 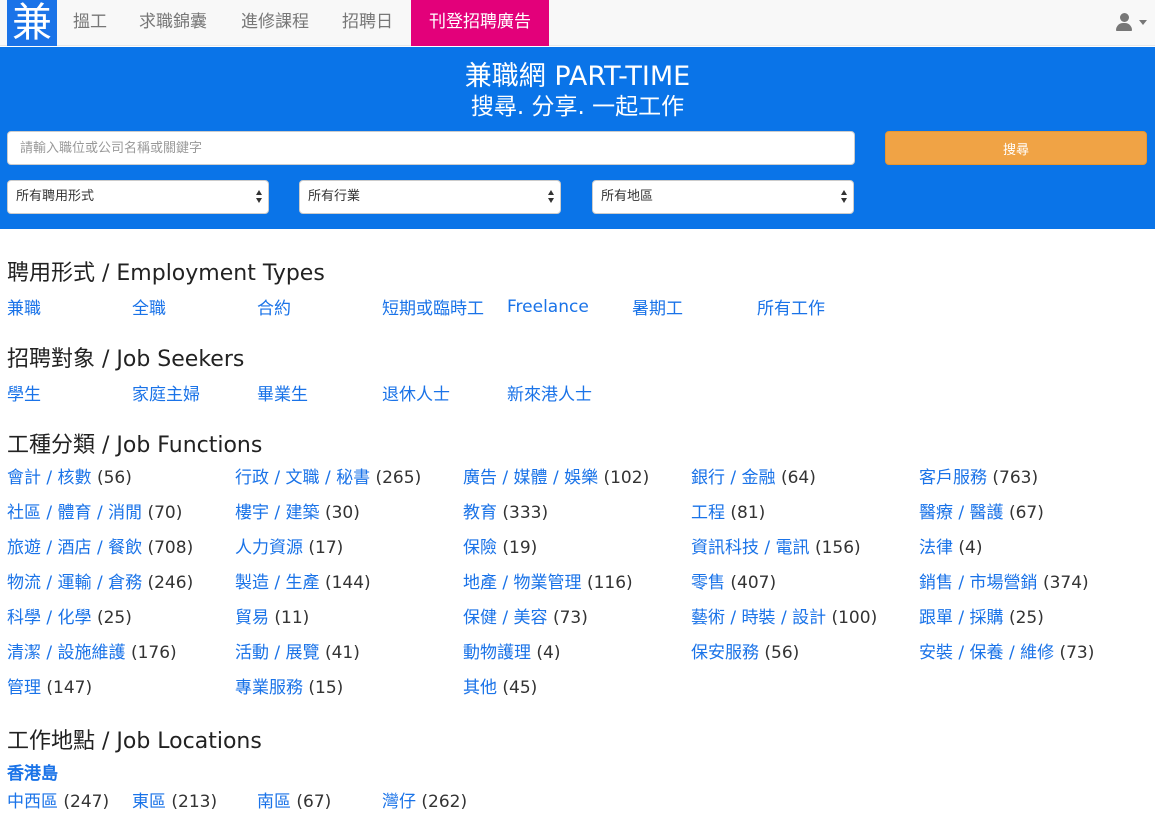 What do you see at coordinates (530, 478) in the screenshot?
I see `job-function-link: 廣告 / 媒體 / 娛樂` at bounding box center [530, 478].